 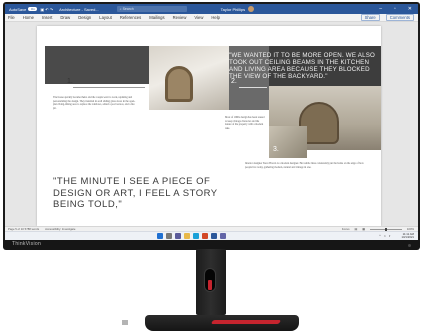 What do you see at coordinates (187, 236) in the screenshot?
I see `file-explorer-icon` at bounding box center [187, 236].